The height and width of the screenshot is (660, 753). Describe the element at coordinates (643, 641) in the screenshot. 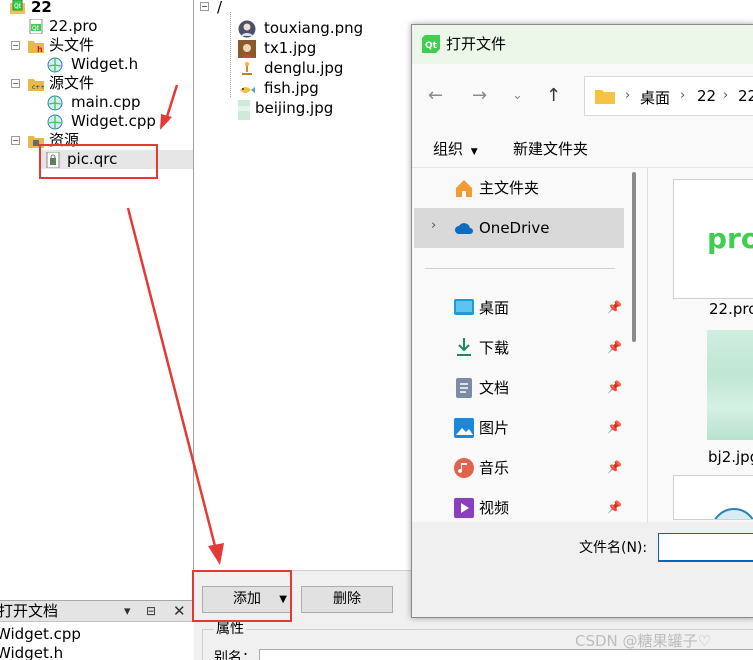

I see `watermark: CSDN @糖果罐子♡` at that location.